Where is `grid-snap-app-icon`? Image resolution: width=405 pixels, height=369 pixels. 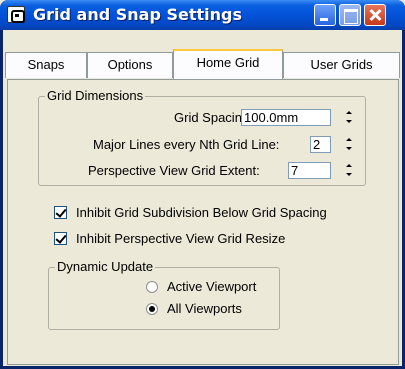
grid-snap-app-icon is located at coordinates (16, 14).